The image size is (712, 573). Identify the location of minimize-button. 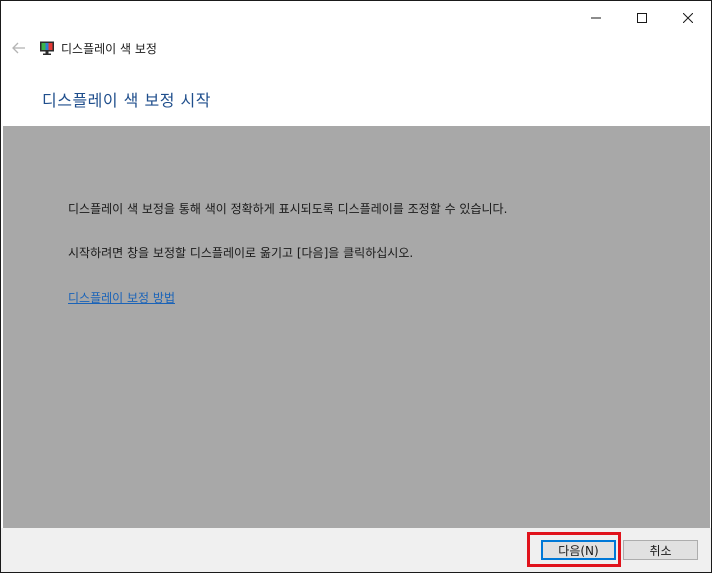
(596, 18).